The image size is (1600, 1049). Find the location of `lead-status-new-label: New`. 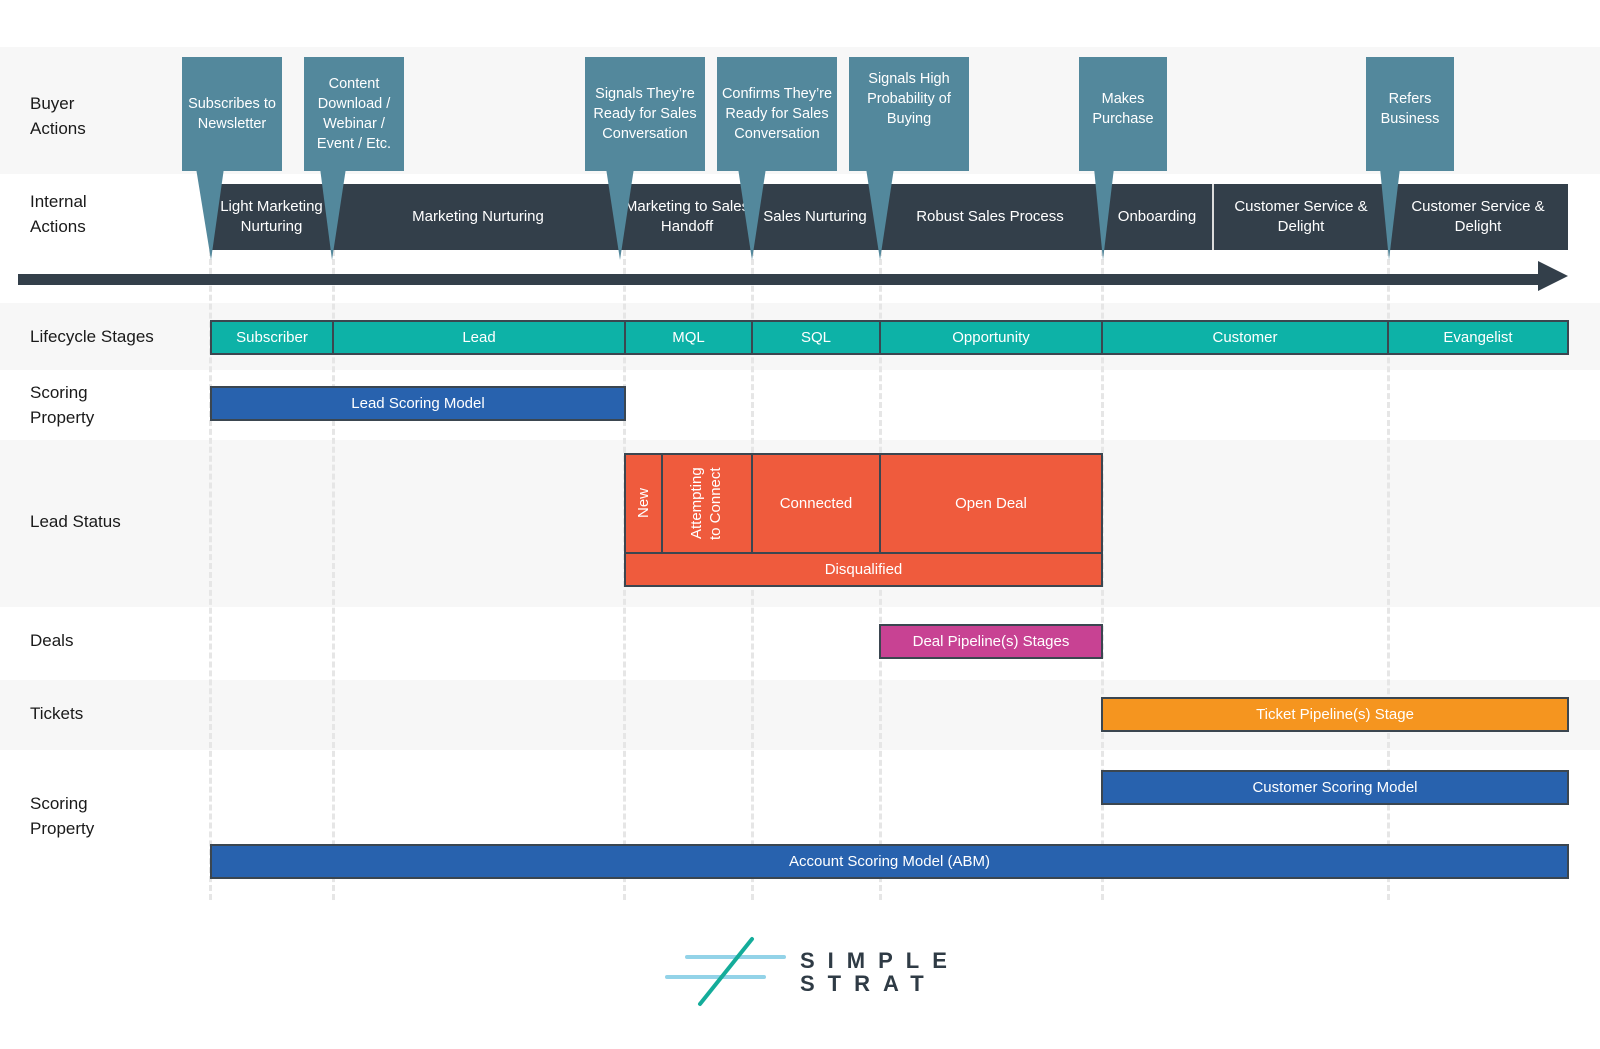

lead-status-new-label: New is located at coordinates (643, 503).